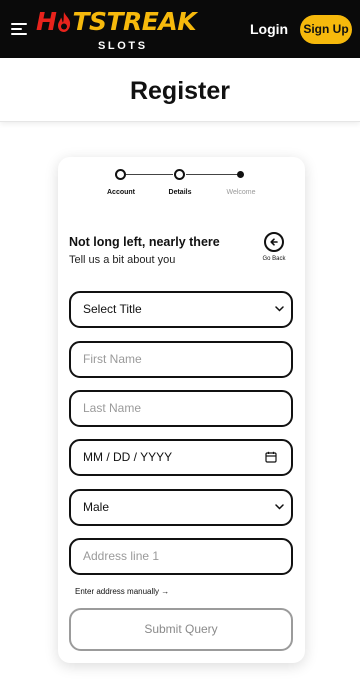 This screenshot has width=360, height=690. I want to click on login-link: Login, so click(269, 29).